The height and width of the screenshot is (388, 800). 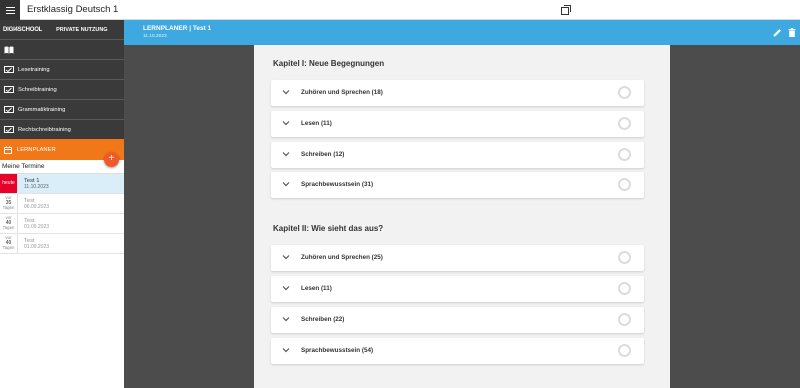 What do you see at coordinates (457, 155) in the screenshot?
I see `topic-row: Schreiben (12)` at bounding box center [457, 155].